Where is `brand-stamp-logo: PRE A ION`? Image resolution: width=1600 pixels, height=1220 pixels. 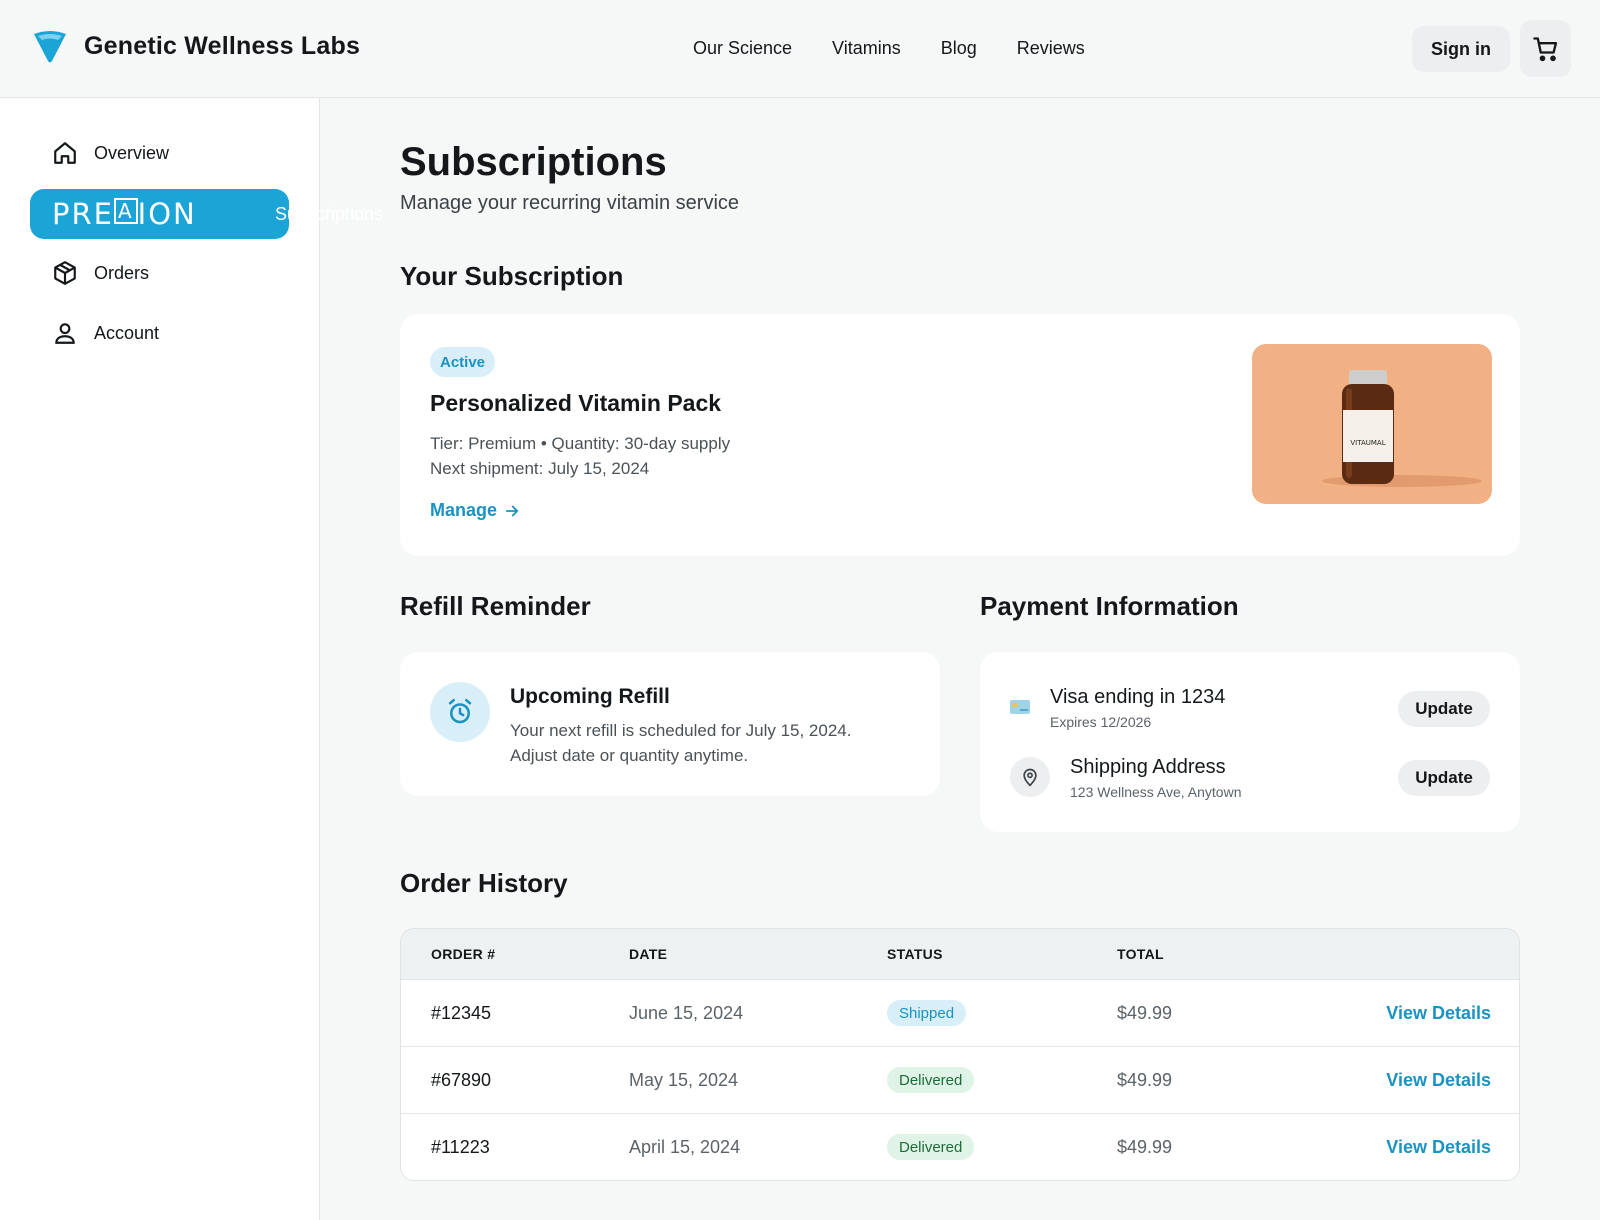
brand-stamp-logo: PRE A ION is located at coordinates (124, 214).